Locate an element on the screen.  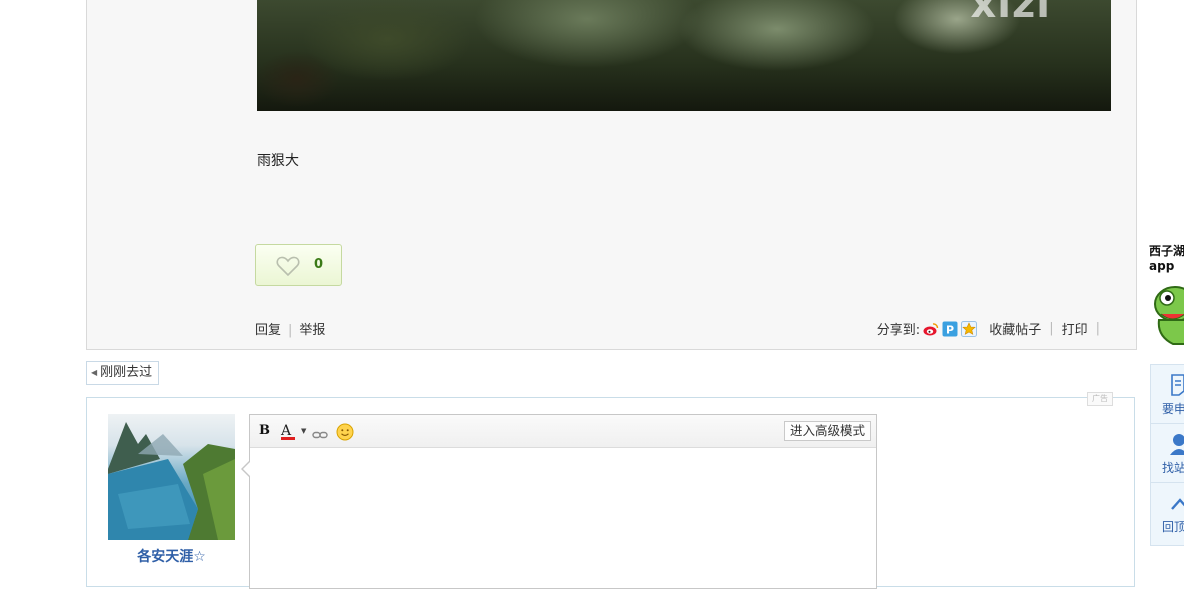
emoji-icon is located at coordinates (345, 432).